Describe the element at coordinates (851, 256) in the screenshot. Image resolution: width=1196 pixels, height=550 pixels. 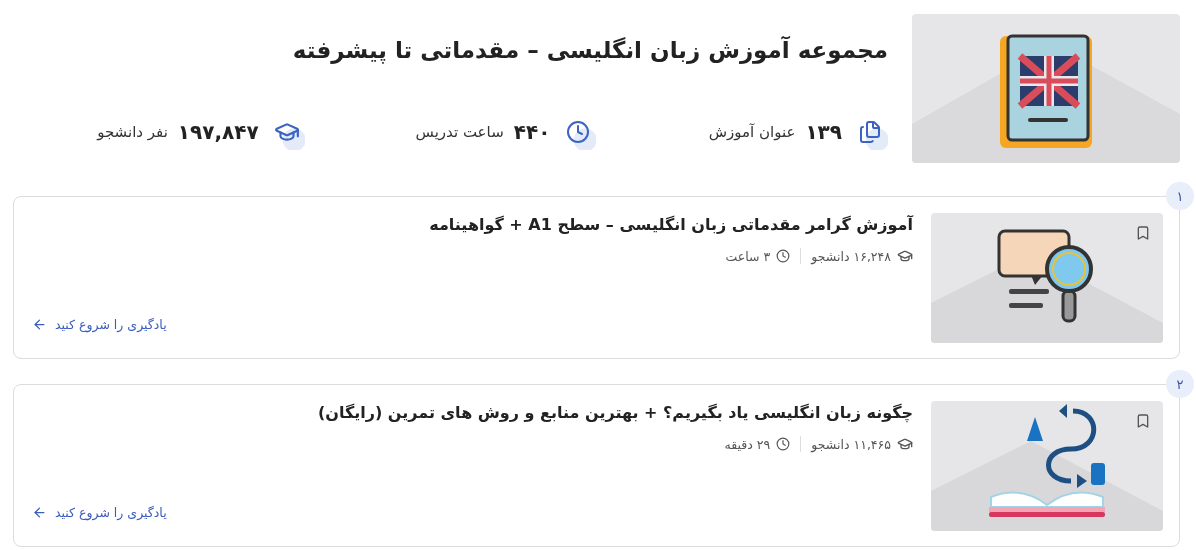
I see `student-count: ۱۶,۲۴۸ دانشجو` at that location.